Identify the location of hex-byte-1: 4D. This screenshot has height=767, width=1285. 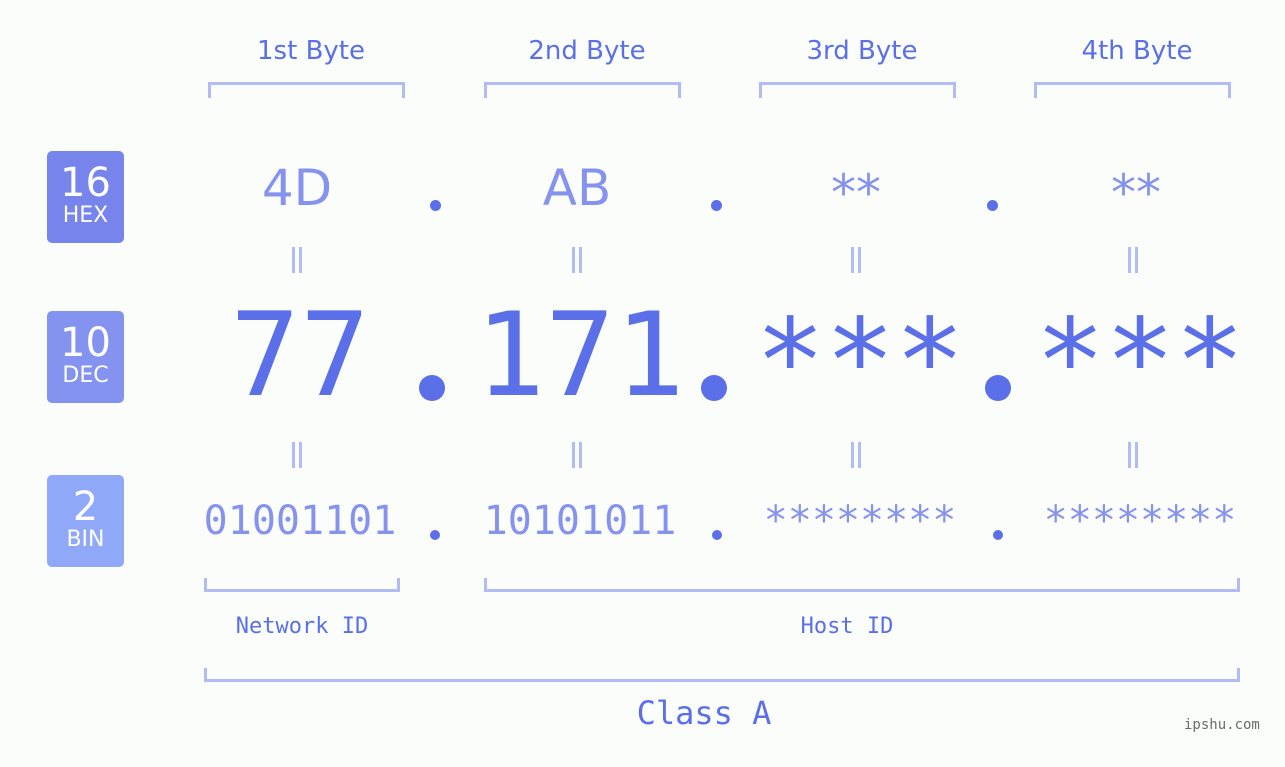
(297, 188).